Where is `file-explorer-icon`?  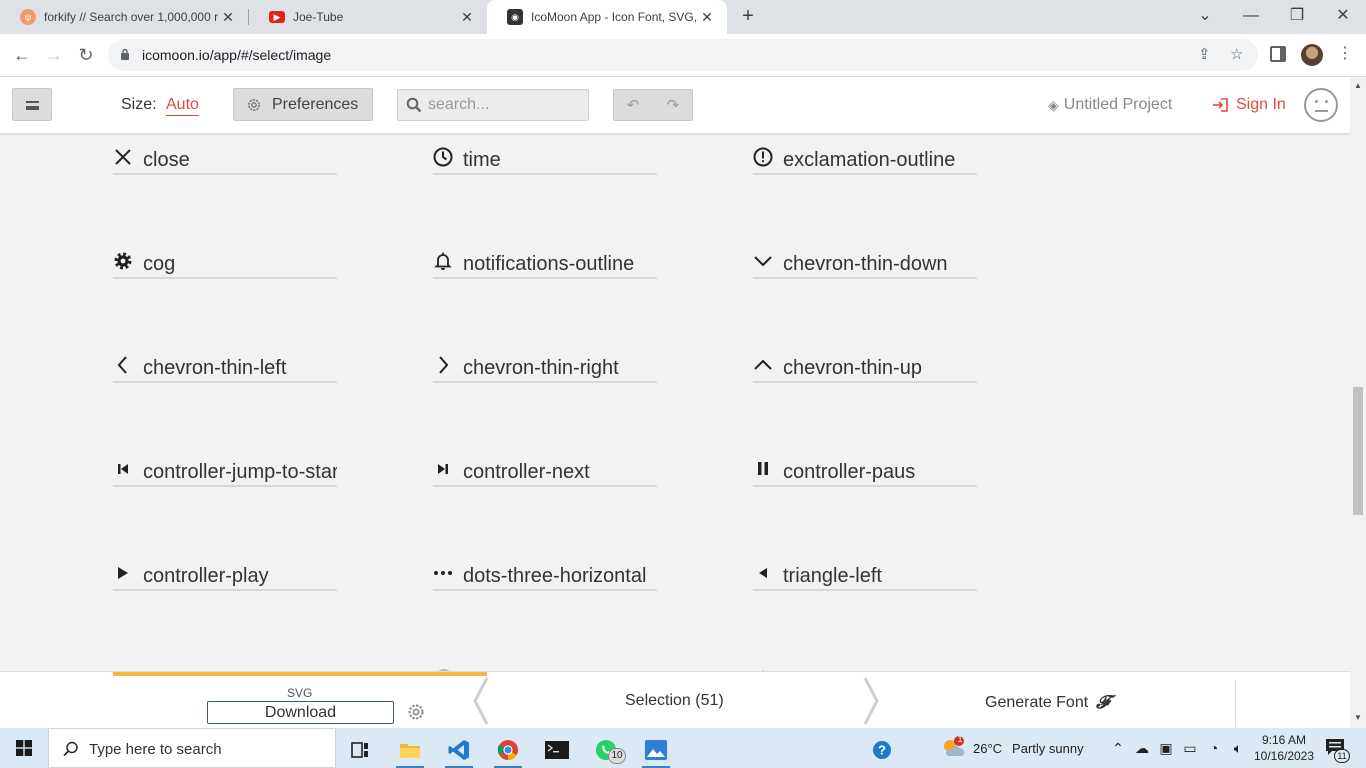
file-explorer-icon is located at coordinates (410, 750).